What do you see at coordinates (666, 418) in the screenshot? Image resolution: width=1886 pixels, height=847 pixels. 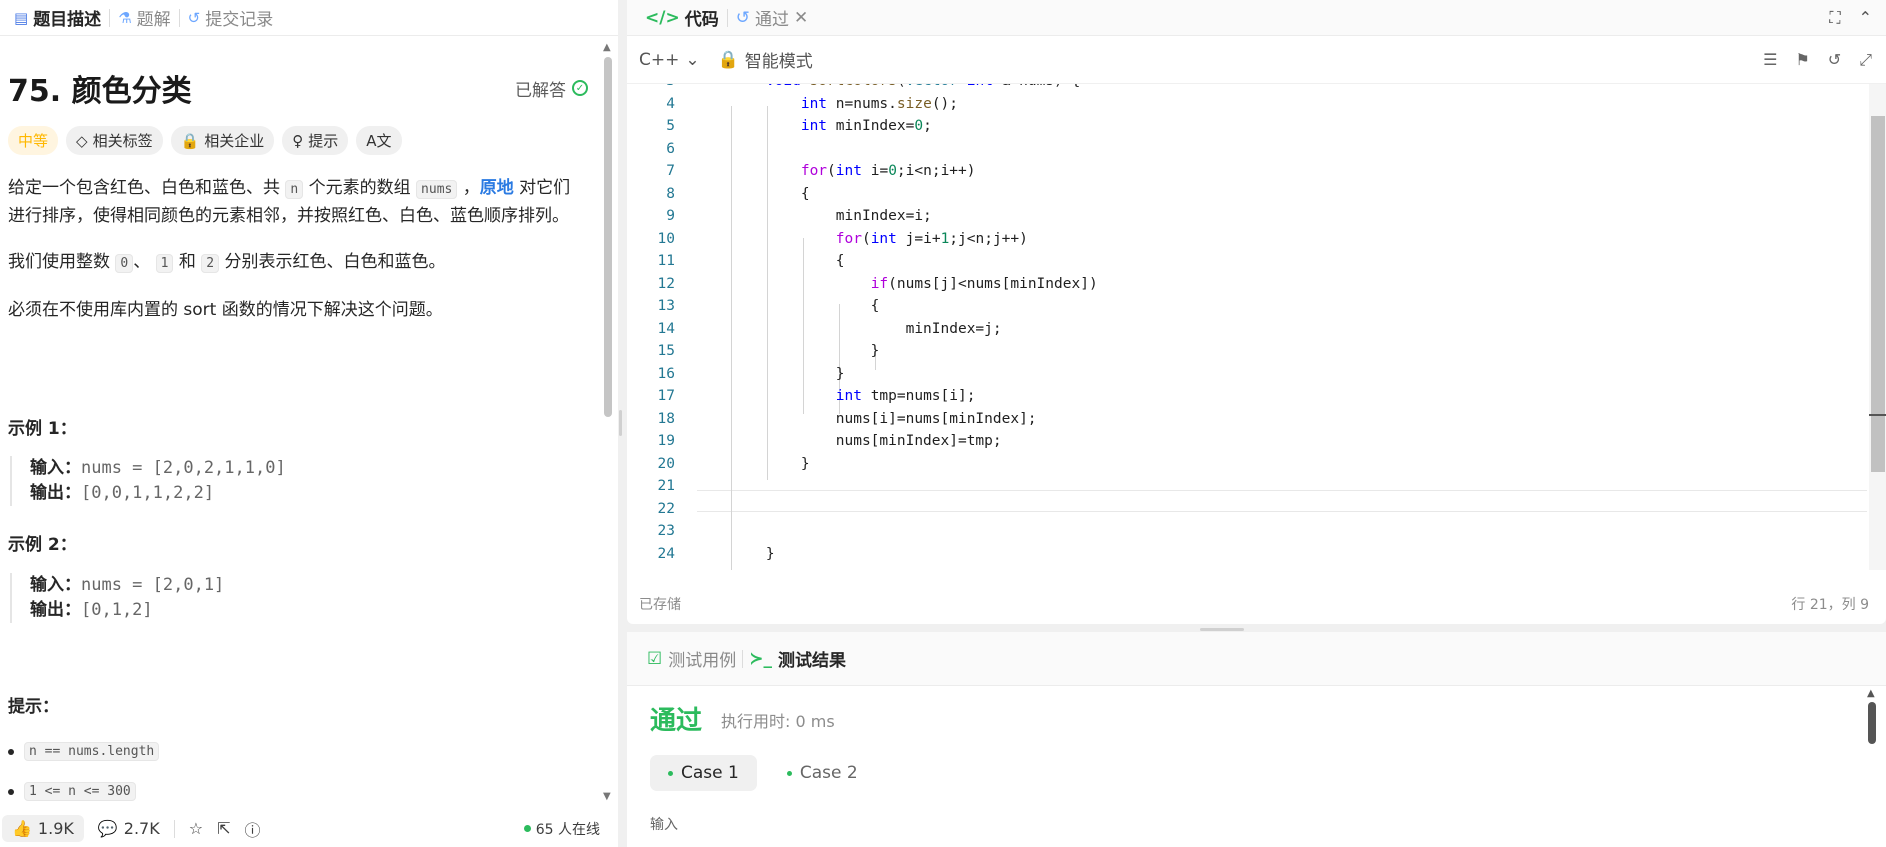 I see `line-number: 18` at bounding box center [666, 418].